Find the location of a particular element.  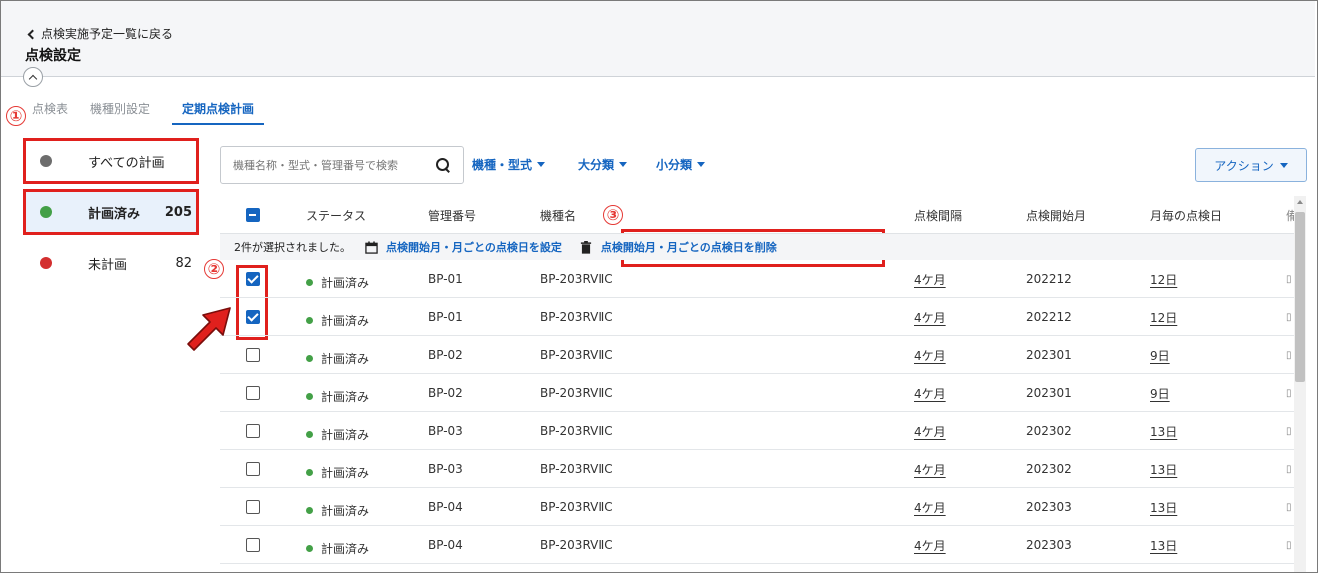

sidebar-item-unplanned: 未計画 82 is located at coordinates (110, 263).